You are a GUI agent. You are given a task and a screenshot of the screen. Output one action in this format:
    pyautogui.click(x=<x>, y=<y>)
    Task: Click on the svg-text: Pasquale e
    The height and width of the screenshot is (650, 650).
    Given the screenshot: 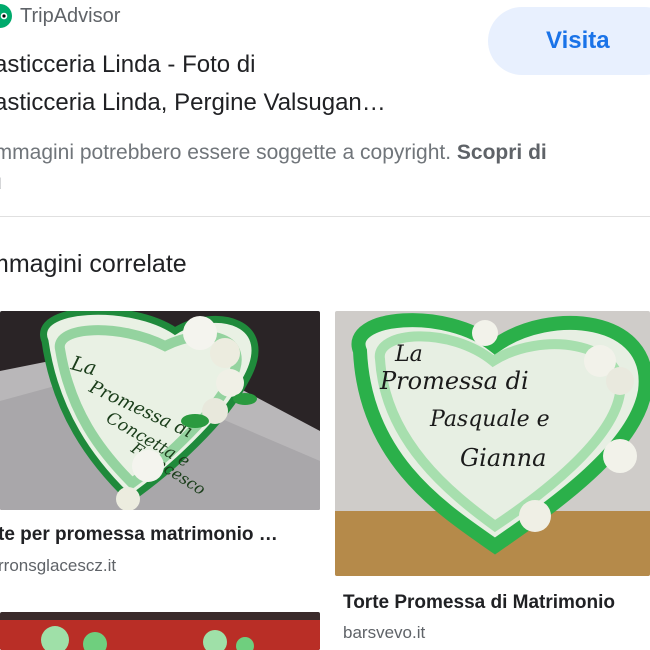 What is the action you would take?
    pyautogui.click(x=489, y=419)
    